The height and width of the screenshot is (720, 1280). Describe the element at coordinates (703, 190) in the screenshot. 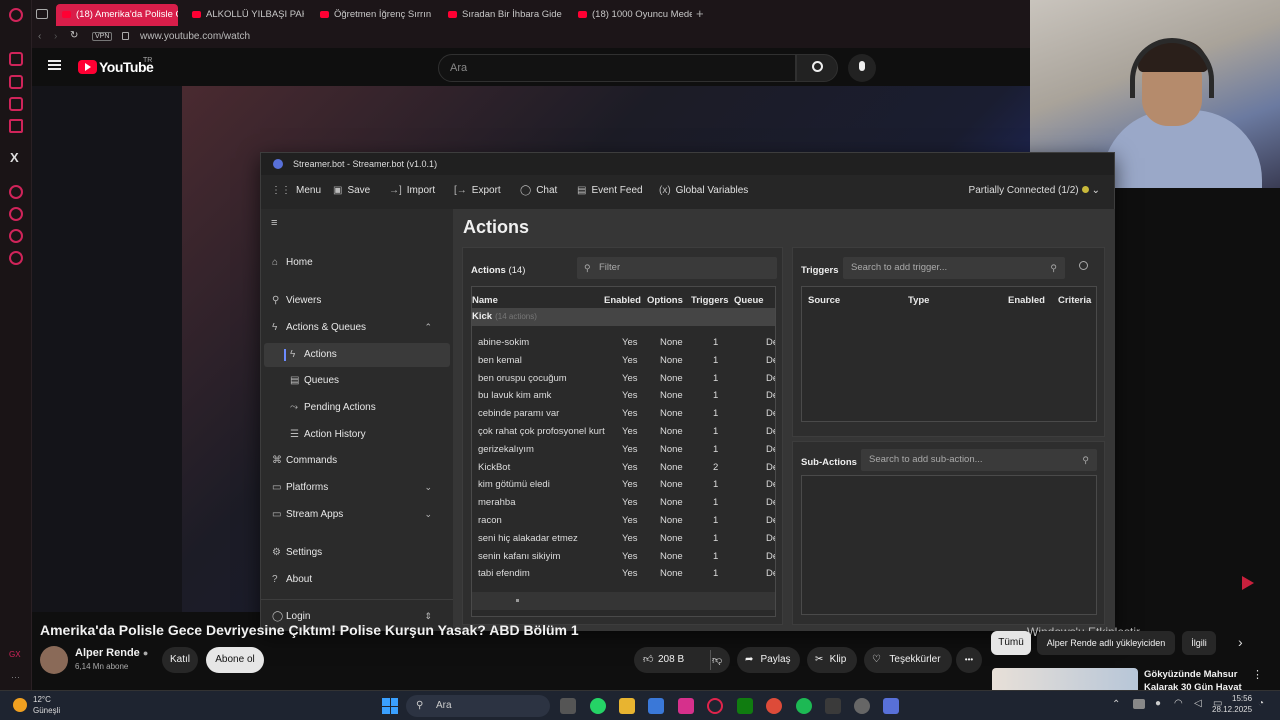

I see `global-variables-button: (x) Global Variables` at that location.